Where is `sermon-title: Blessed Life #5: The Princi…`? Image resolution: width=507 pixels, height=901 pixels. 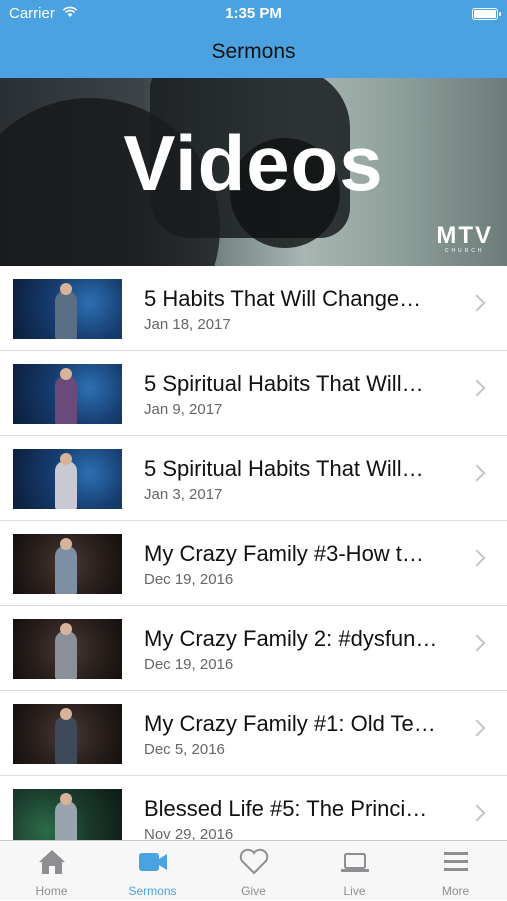
sermon-title: Blessed Life #5: The Princi… is located at coordinates (286, 808).